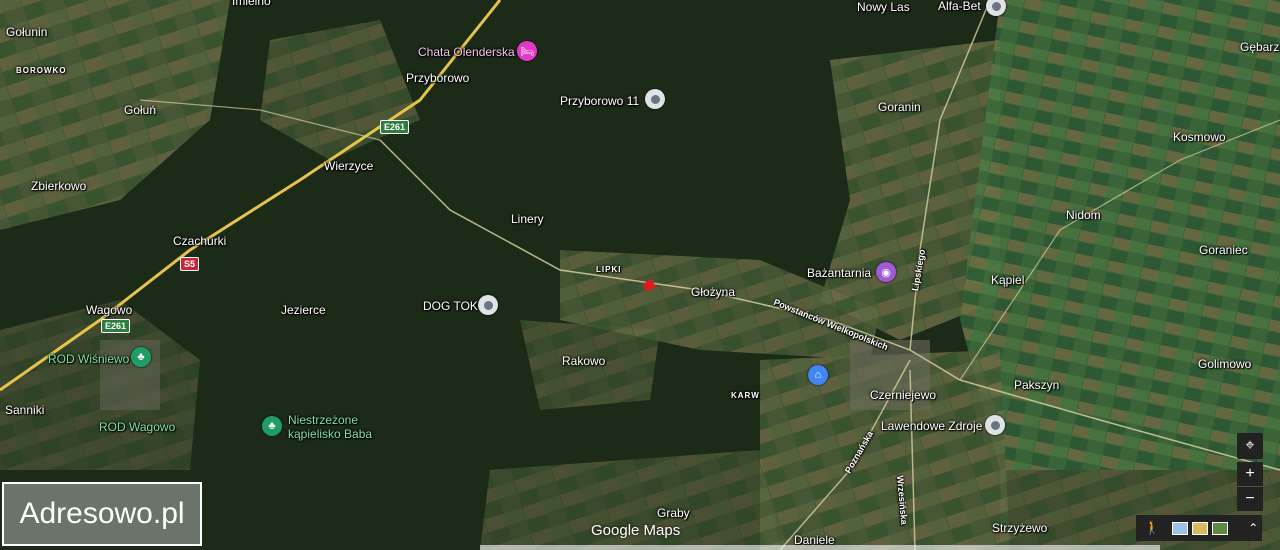 This screenshot has width=1280, height=550. What do you see at coordinates (820, 547) in the screenshot?
I see `attribution-bar` at bounding box center [820, 547].